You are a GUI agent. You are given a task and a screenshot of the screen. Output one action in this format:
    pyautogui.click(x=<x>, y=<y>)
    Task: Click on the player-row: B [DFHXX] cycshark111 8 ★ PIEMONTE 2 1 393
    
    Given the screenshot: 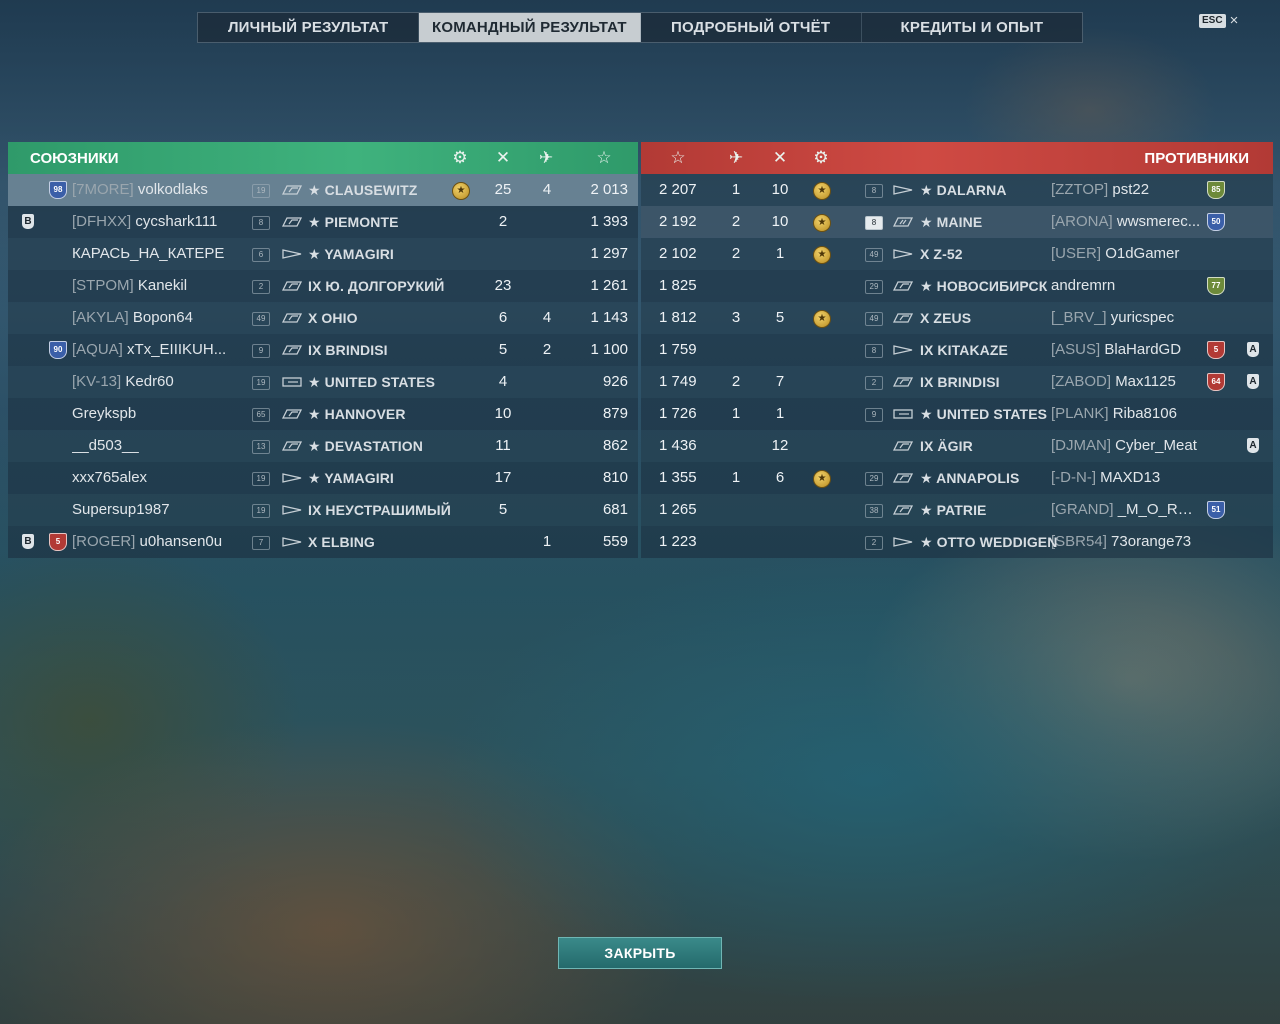 What is the action you would take?
    pyautogui.click(x=323, y=222)
    